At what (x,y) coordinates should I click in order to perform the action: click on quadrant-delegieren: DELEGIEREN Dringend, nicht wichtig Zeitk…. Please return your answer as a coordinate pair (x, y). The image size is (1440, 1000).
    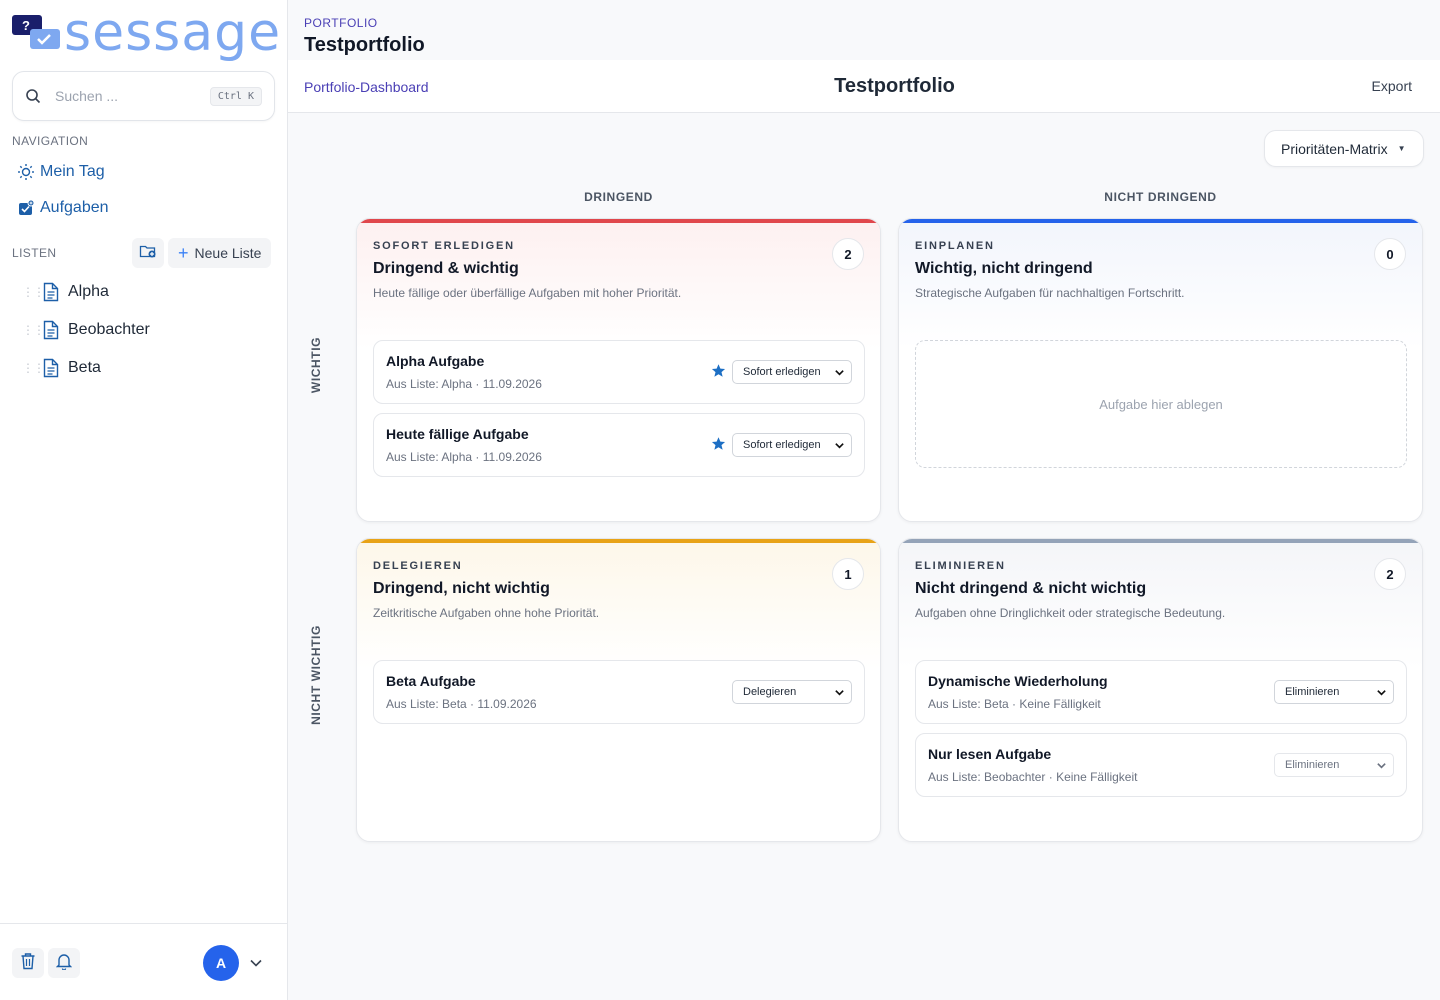
    Looking at the image, I should click on (618, 690).